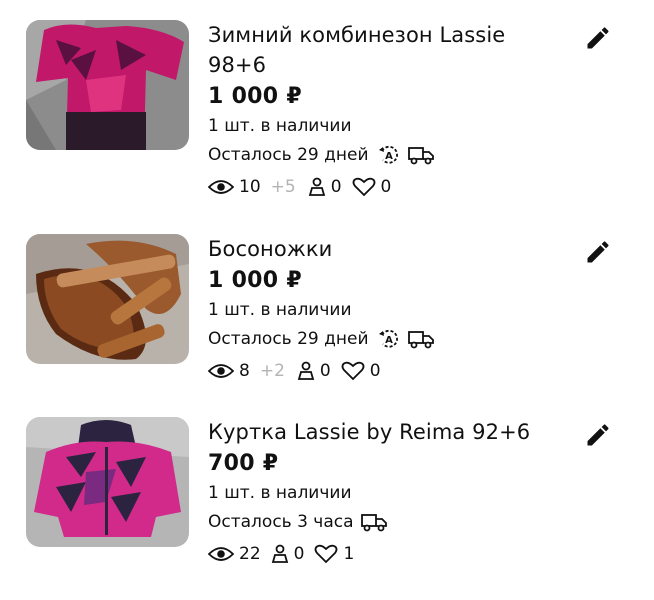  What do you see at coordinates (388, 432) in the screenshot?
I see `item-title: Куртка Lassie by Reima 92+6` at bounding box center [388, 432].